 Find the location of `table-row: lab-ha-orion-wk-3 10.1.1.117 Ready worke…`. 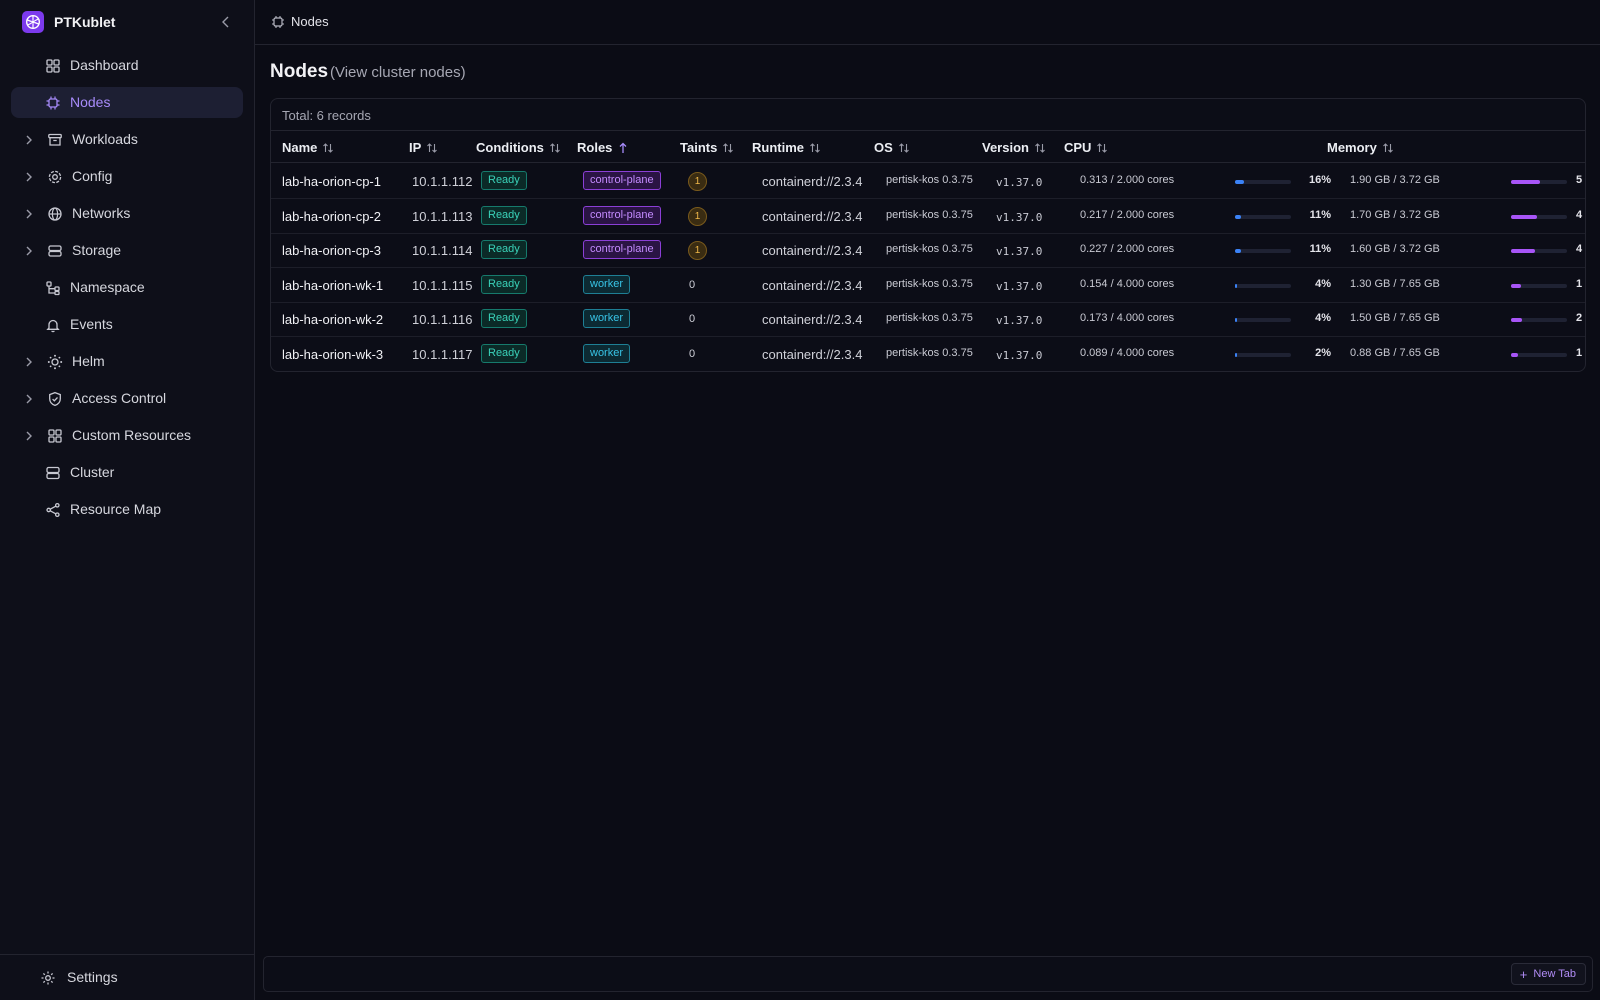

table-row: lab-ha-orion-wk-3 10.1.1.117 Ready worke… is located at coordinates (928, 354).